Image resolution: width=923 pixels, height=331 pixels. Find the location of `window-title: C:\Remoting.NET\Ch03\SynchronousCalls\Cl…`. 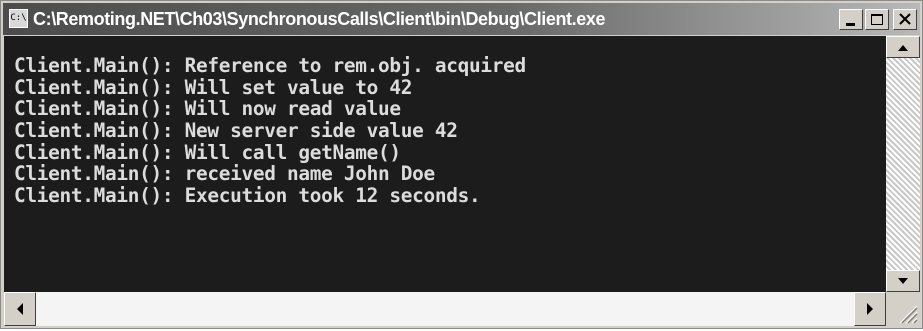

window-title: C:\Remoting.NET\Ch03\SynchronousCalls\Cl… is located at coordinates (319, 19).